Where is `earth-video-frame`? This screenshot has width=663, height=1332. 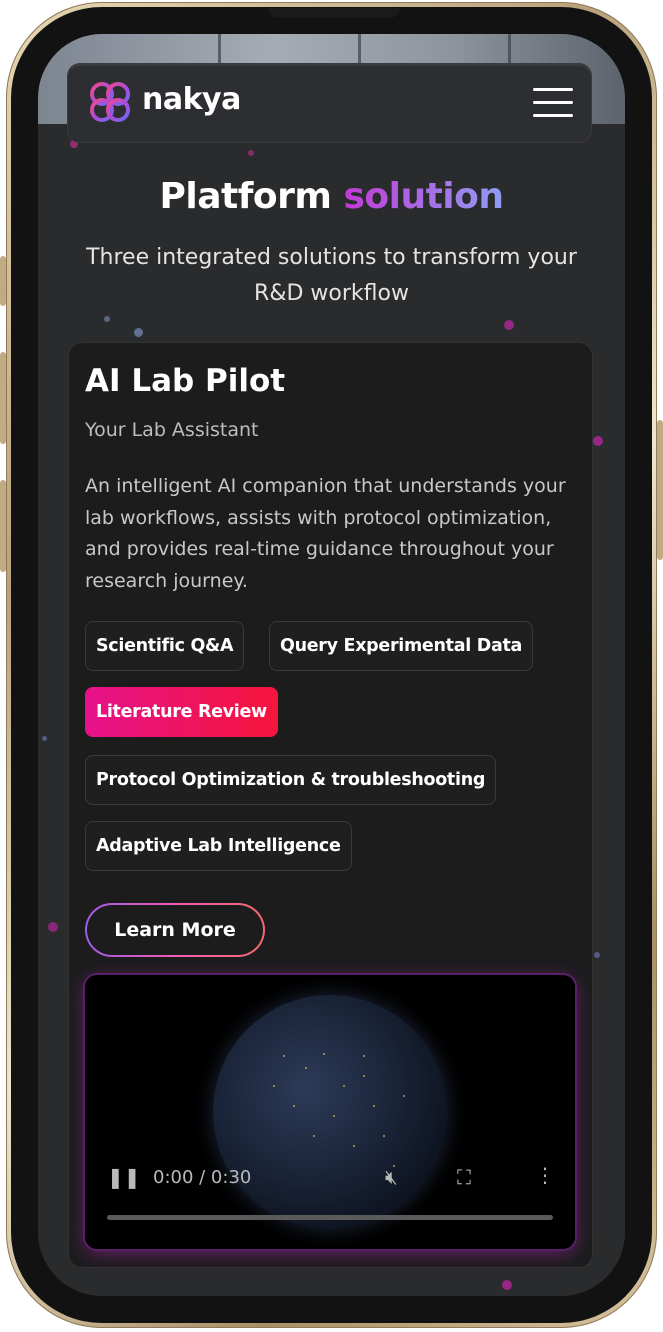
earth-video-frame is located at coordinates (330, 1112).